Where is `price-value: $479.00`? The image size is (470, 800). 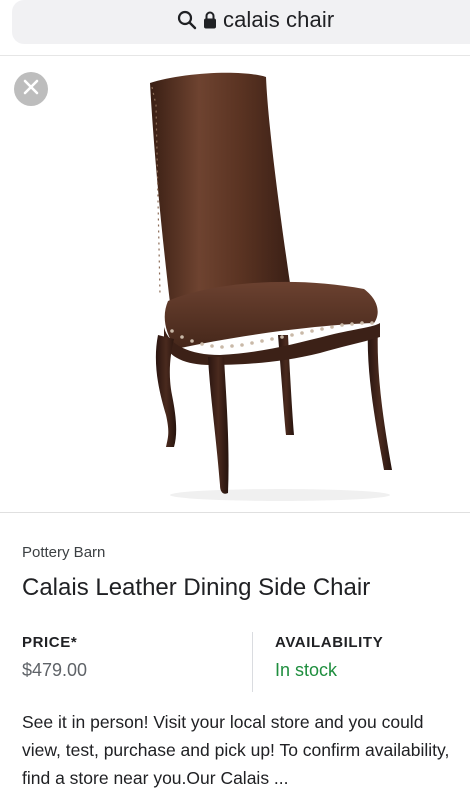
price-value: $479.00 is located at coordinates (55, 670).